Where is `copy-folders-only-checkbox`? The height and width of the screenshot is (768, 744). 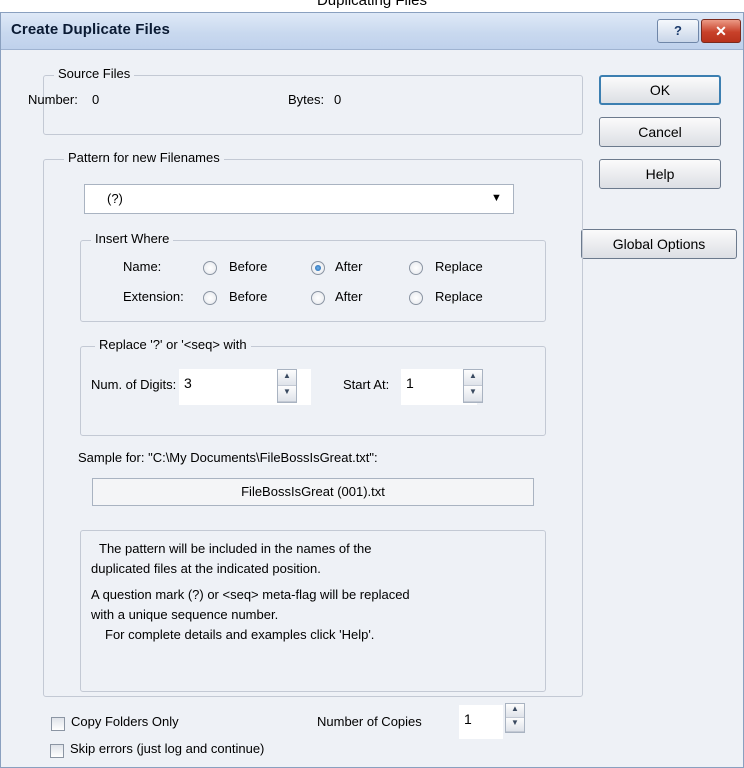 copy-folders-only-checkbox is located at coordinates (58, 724).